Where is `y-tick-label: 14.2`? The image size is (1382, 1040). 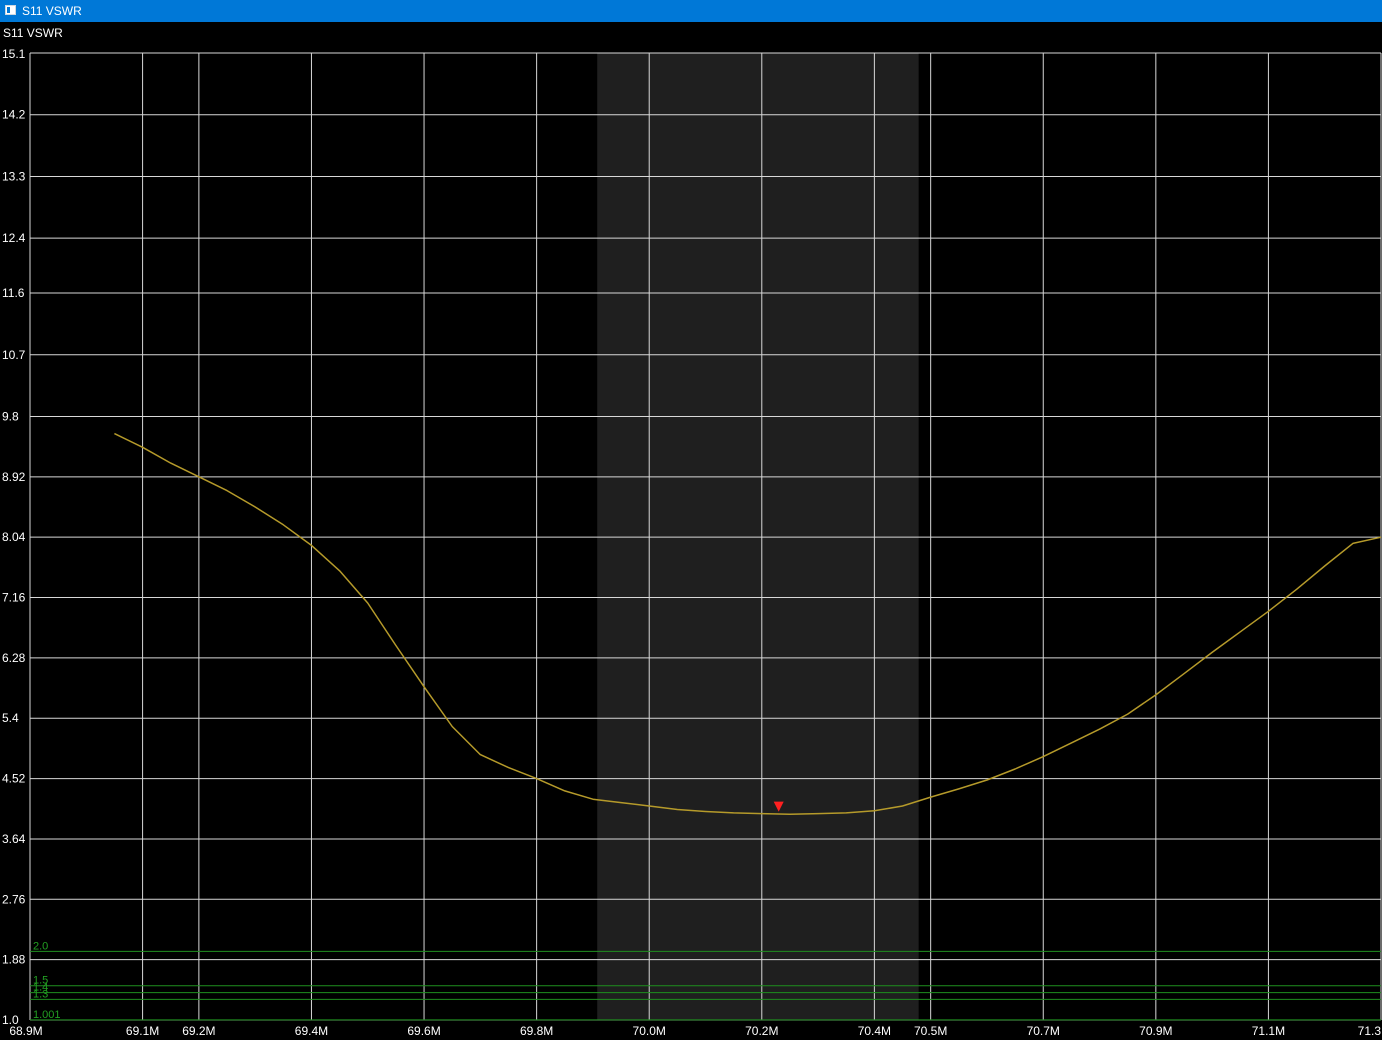 y-tick-label: 14.2 is located at coordinates (14, 115).